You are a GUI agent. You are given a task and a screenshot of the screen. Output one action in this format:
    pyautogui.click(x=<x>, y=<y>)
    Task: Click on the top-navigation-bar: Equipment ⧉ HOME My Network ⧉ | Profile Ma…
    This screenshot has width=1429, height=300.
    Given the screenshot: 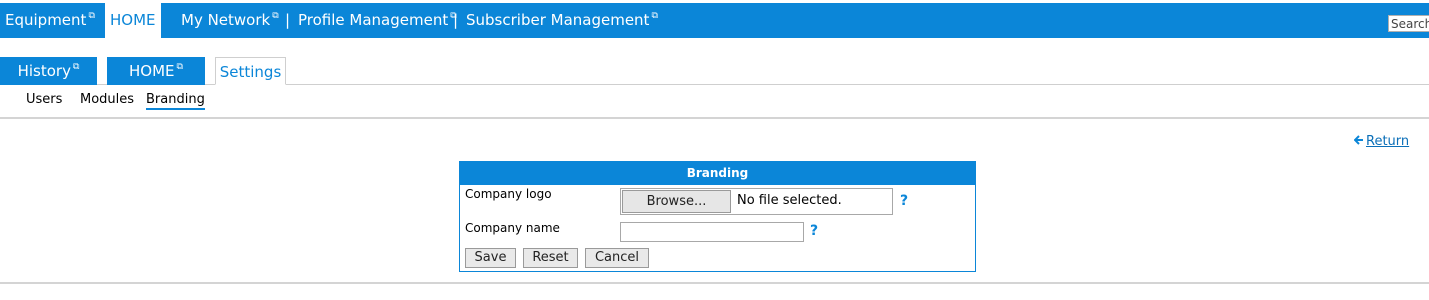 What is the action you would take?
    pyautogui.click(x=714, y=20)
    